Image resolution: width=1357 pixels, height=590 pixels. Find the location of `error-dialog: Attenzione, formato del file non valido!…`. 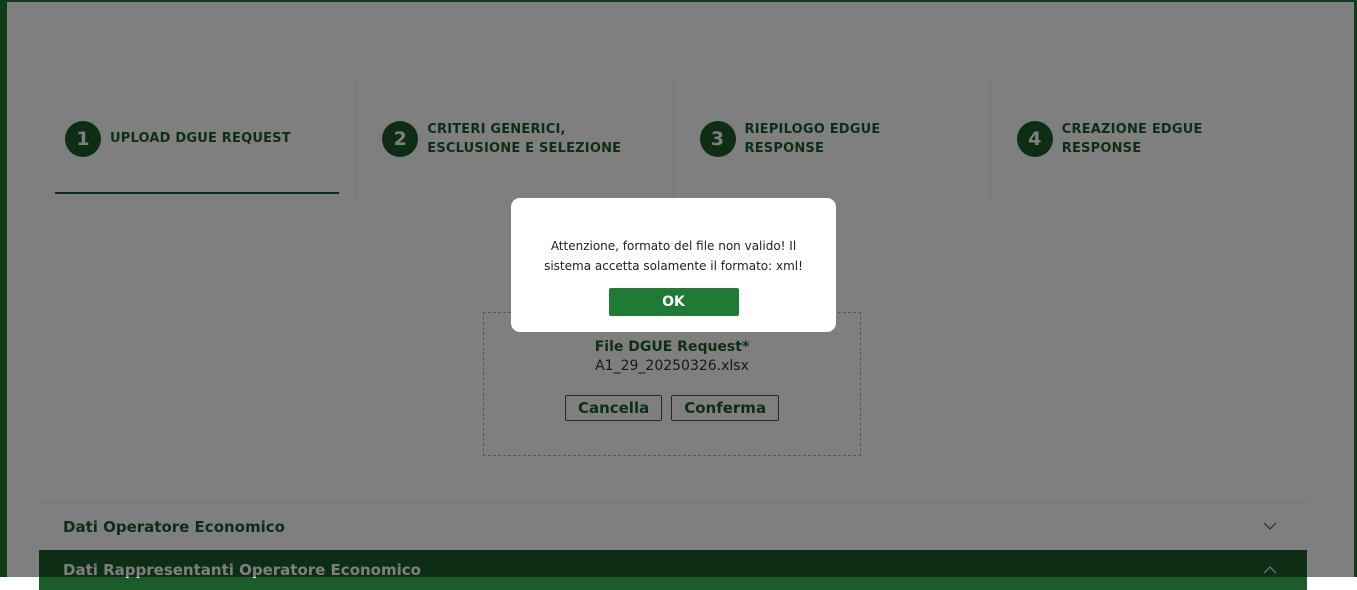

error-dialog: Attenzione, formato del file non valido!… is located at coordinates (673, 265).